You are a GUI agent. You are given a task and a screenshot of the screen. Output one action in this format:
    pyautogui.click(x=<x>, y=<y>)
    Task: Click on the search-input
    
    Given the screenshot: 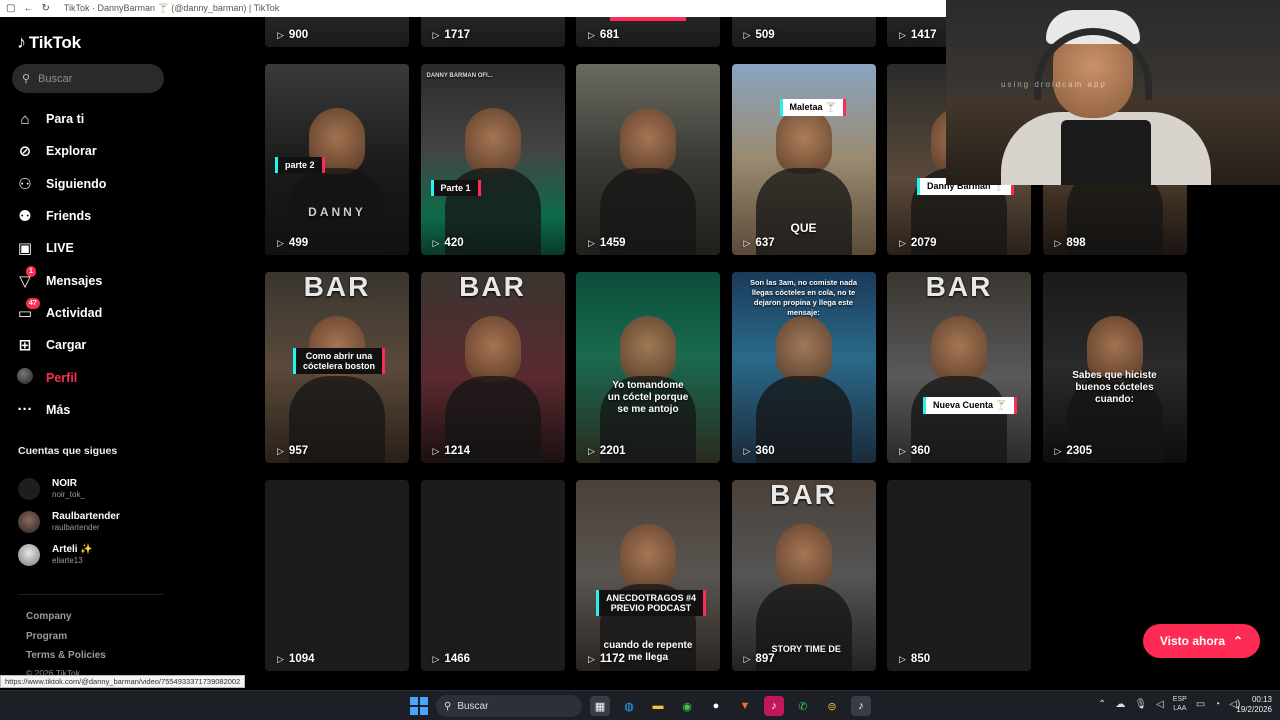 What is the action you would take?
    pyautogui.click(x=93, y=78)
    